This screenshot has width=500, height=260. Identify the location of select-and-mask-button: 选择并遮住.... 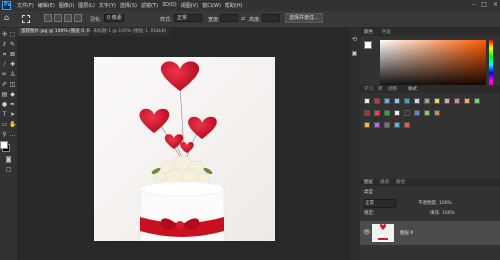
(304, 18).